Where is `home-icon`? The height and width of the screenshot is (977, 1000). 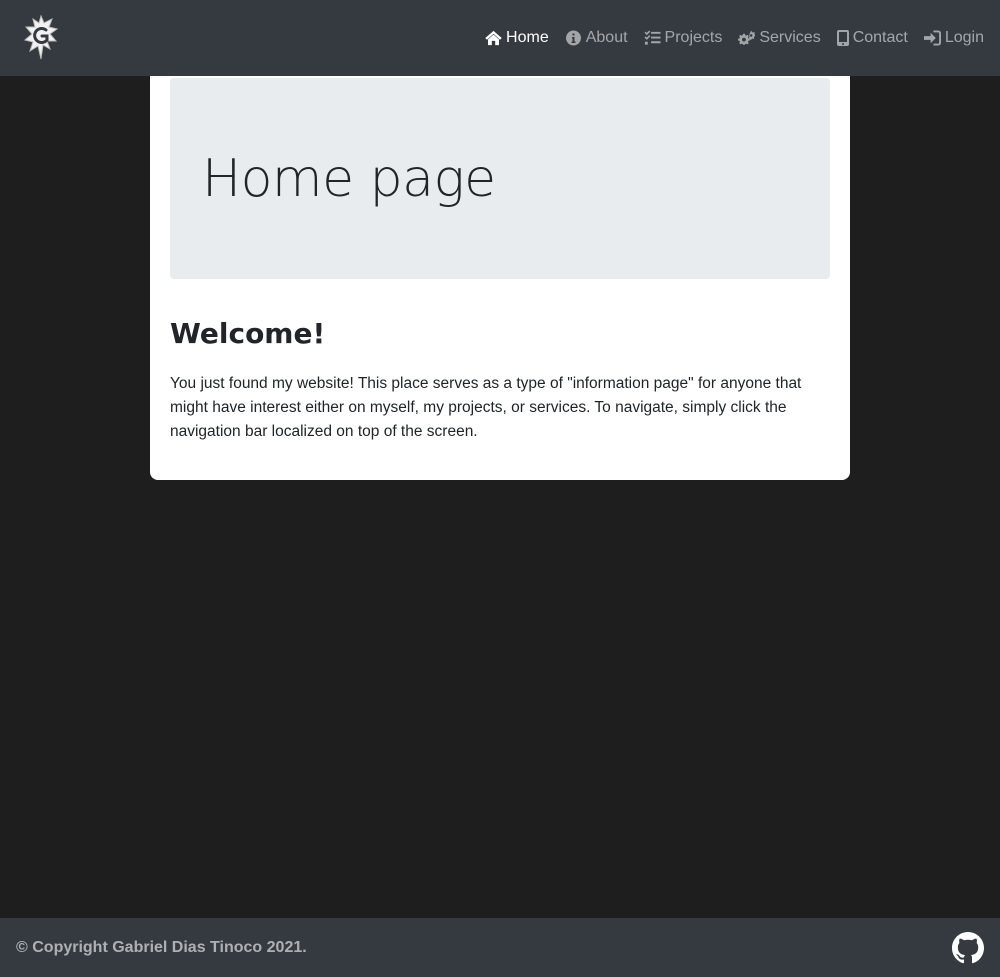 home-icon is located at coordinates (493, 38).